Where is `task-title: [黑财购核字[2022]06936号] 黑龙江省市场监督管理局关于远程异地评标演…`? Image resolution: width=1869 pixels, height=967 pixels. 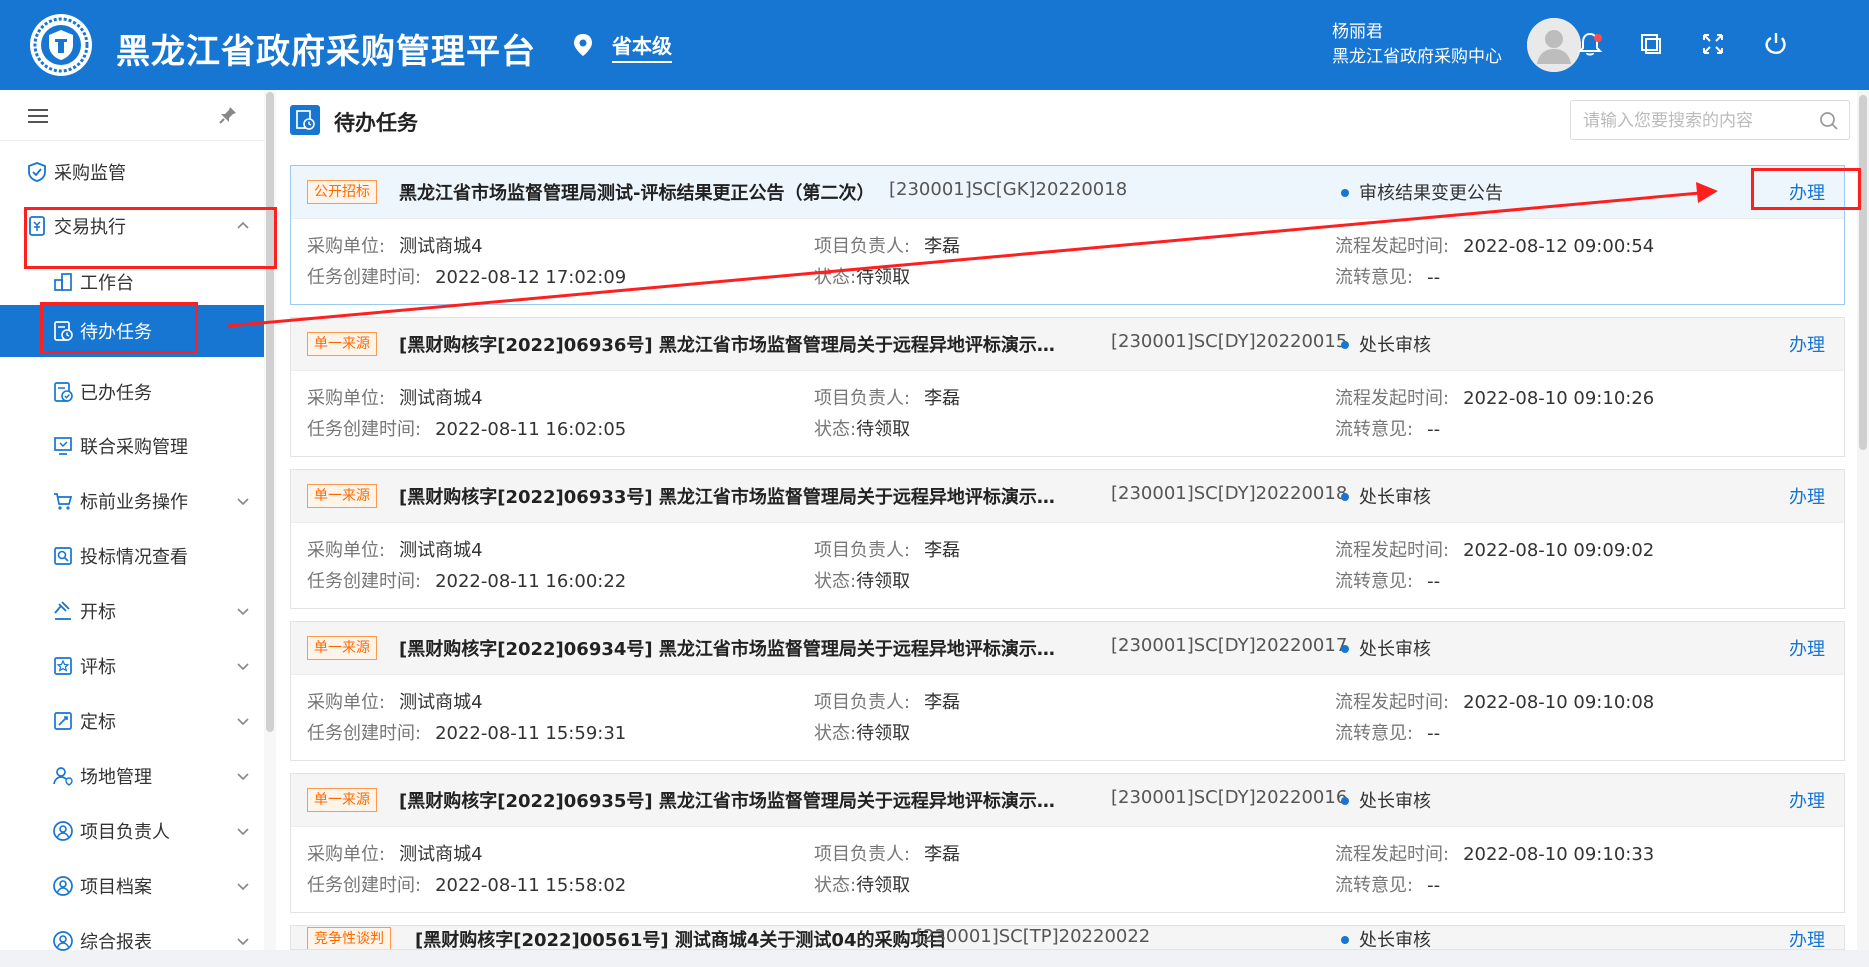 task-title: [黑财购核字[2022]06936号] 黑龙江省市场监督管理局关于远程异地评标演… is located at coordinates (735, 344).